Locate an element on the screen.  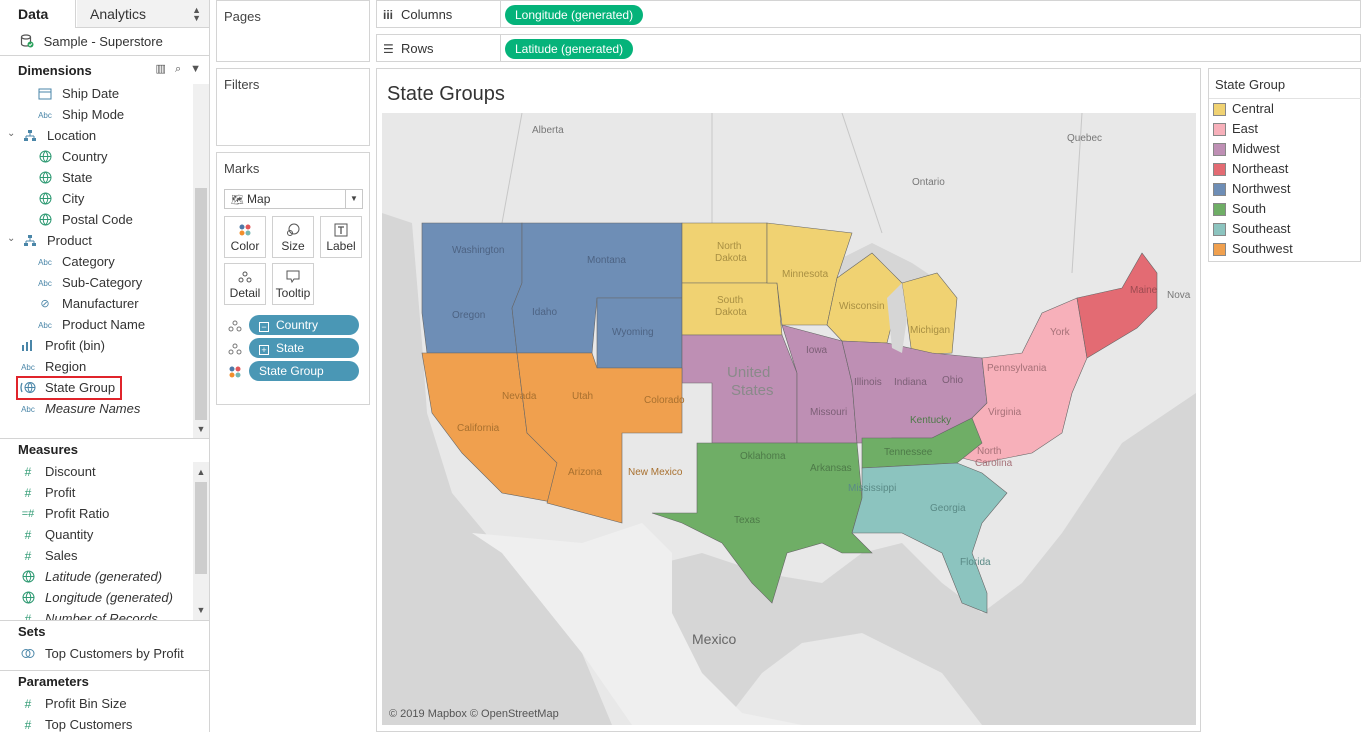
field-ship-date: Ship Date is located at coordinates (115, 94).